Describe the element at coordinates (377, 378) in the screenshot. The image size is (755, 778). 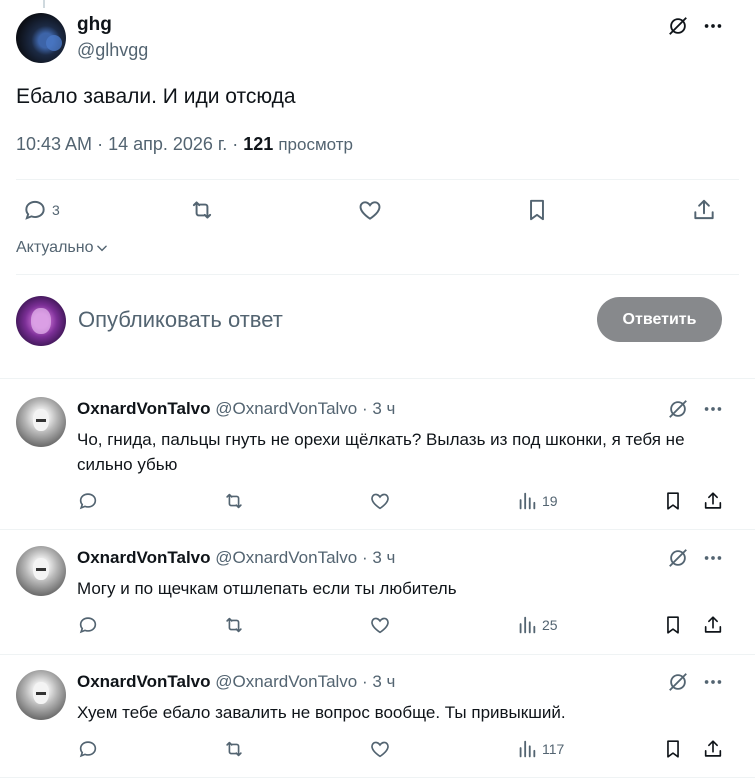
I see `section-divider` at that location.